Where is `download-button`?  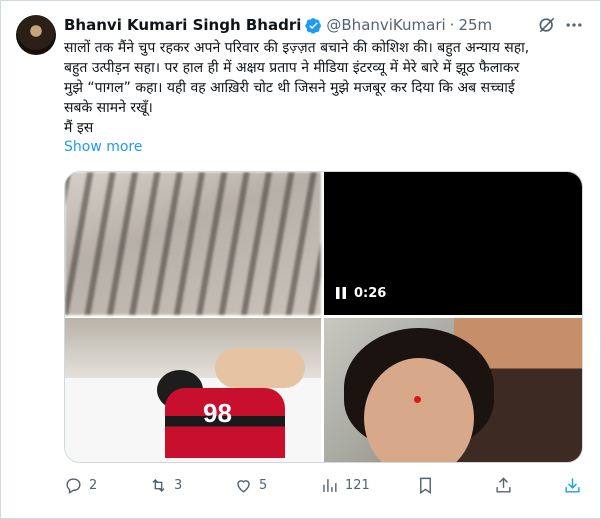
download-button is located at coordinates (572, 485).